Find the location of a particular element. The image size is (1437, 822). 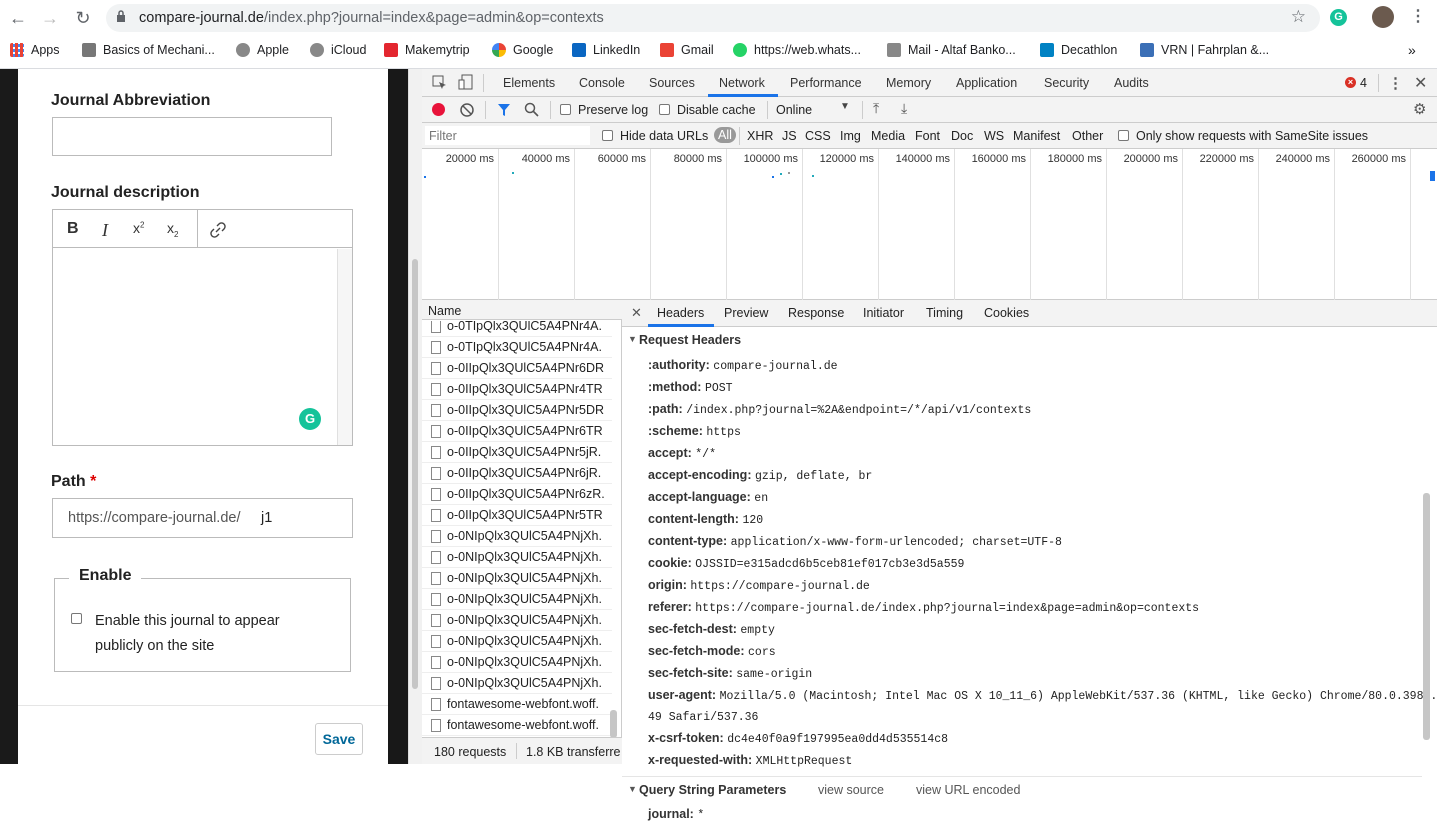

filter-input is located at coordinates (507, 135).